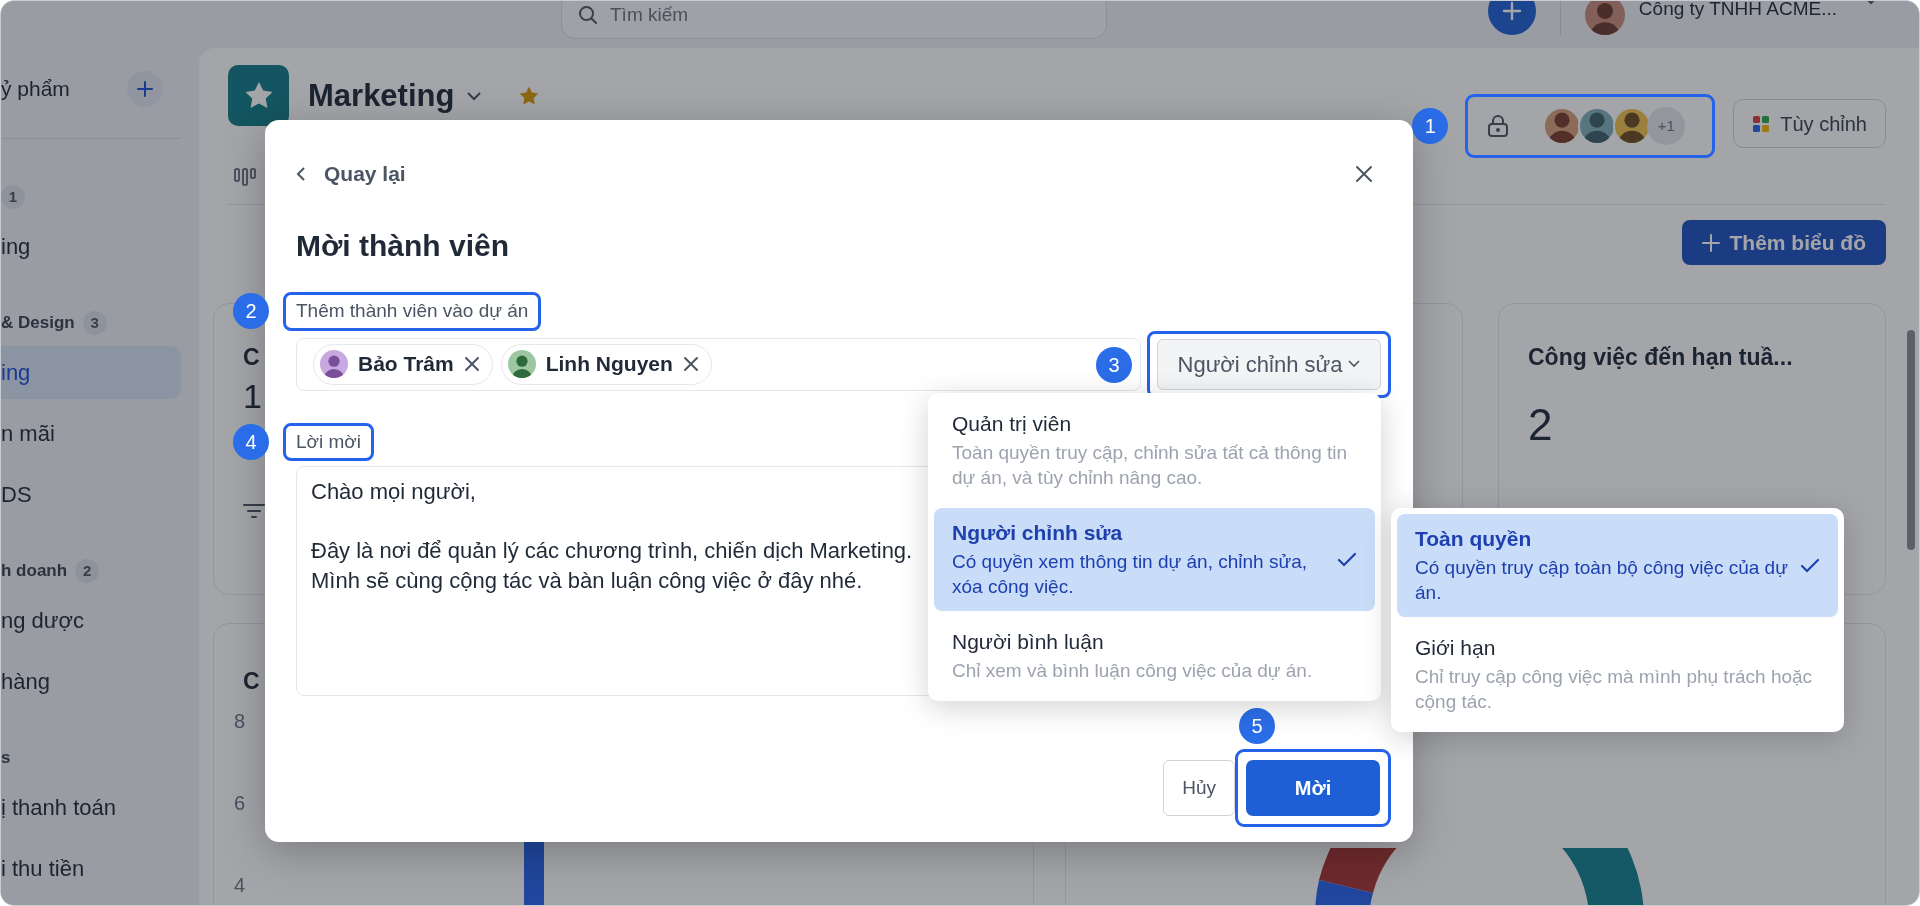  Describe the element at coordinates (1474, 539) in the screenshot. I see `option-title: Toàn quyền` at that location.